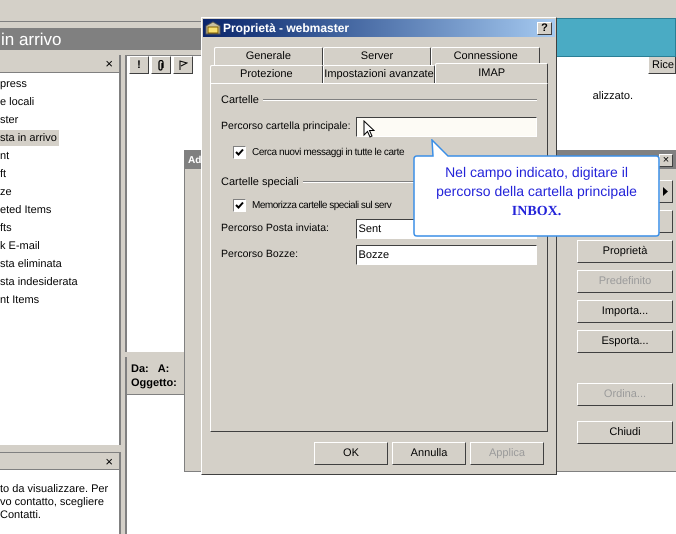 Image resolution: width=676 pixels, height=534 pixels. I want to click on tab: IMAP, so click(491, 73).